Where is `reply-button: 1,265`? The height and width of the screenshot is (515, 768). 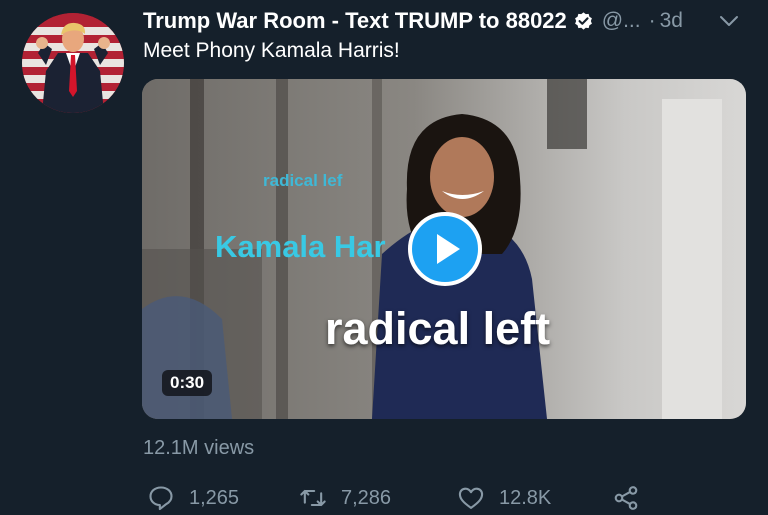
reply-button: 1,265 is located at coordinates (193, 498).